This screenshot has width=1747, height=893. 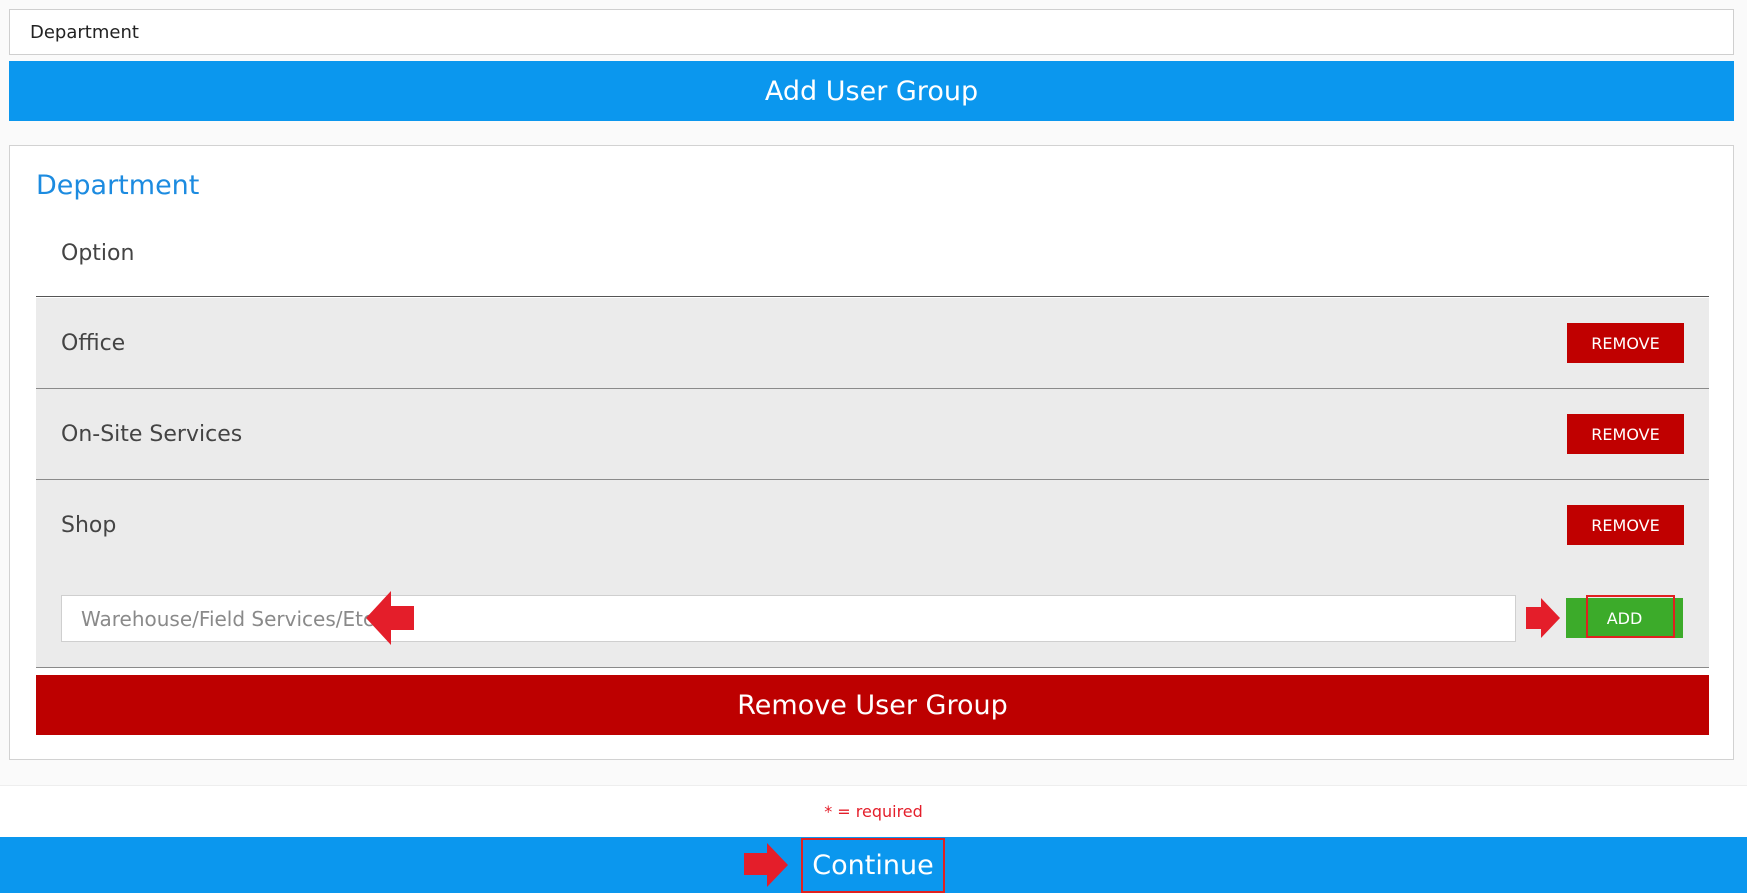 I want to click on department-field: Department, so click(x=871, y=32).